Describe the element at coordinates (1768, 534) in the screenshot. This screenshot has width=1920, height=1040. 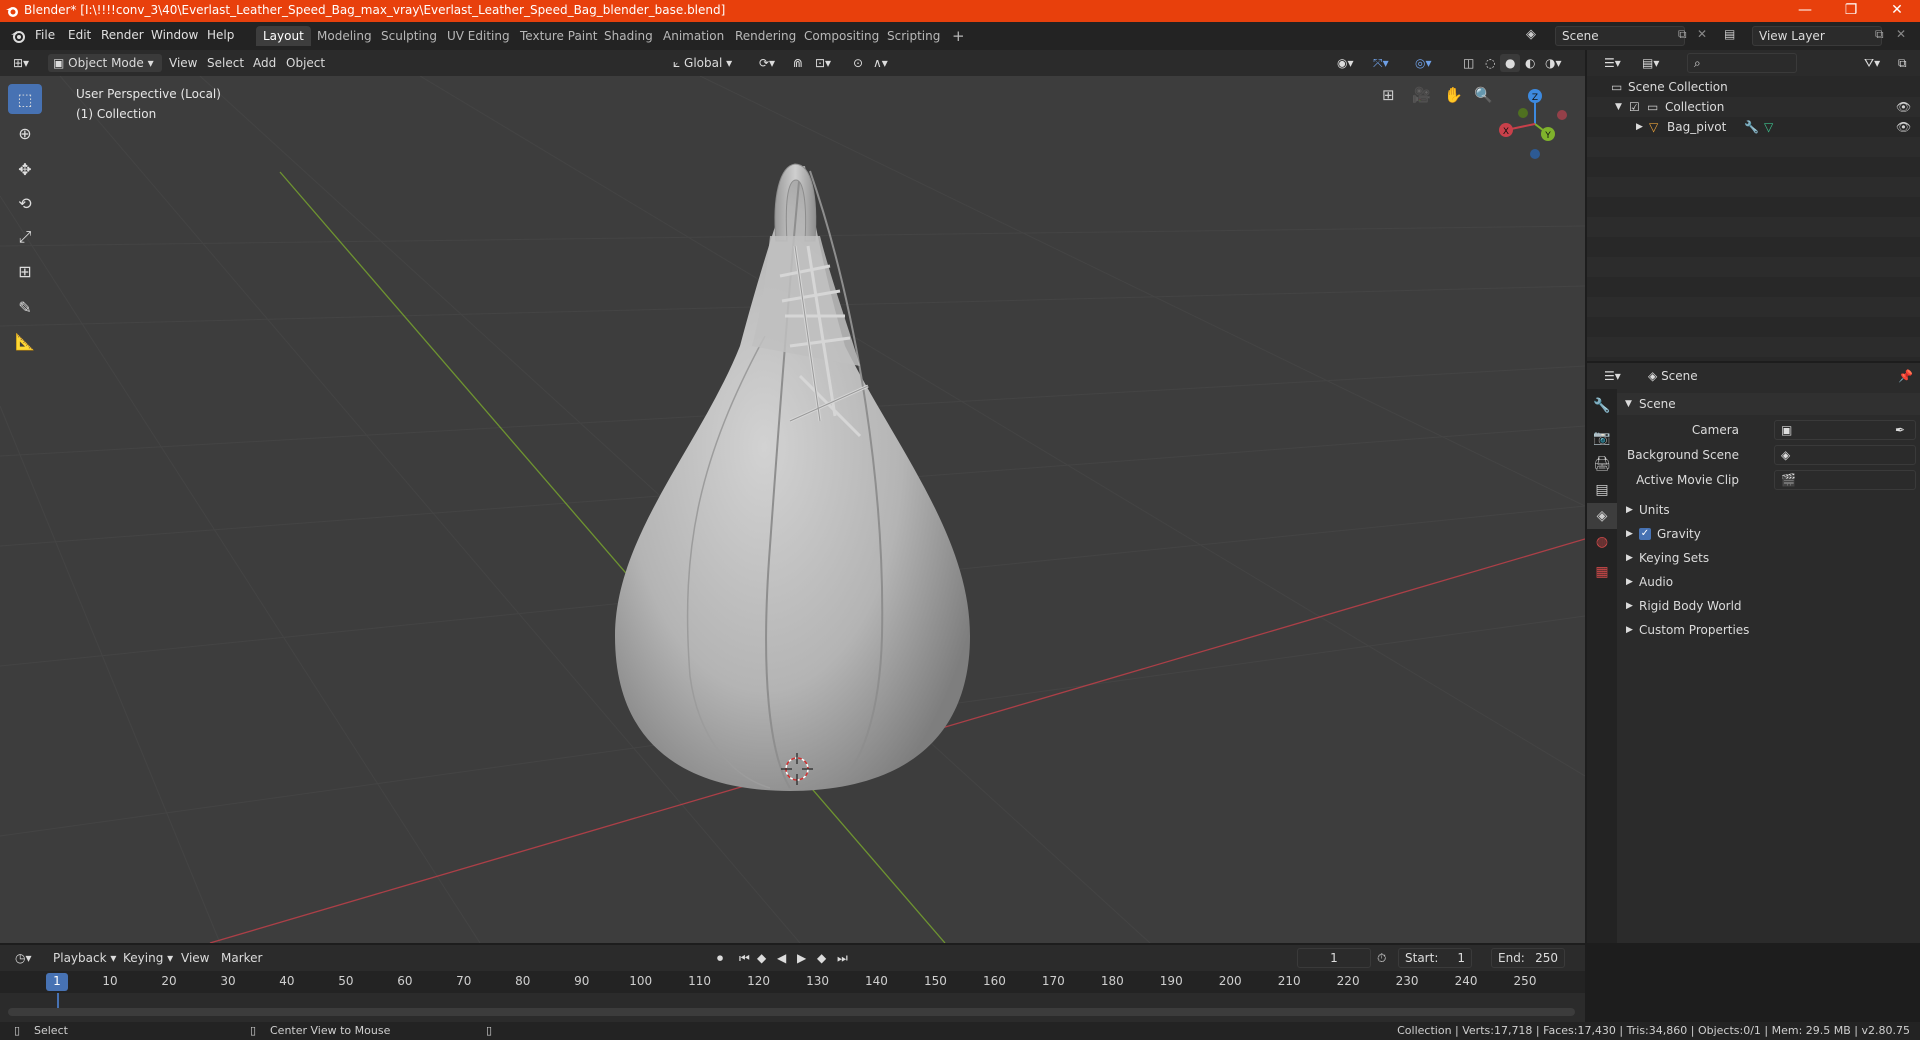
I see `panel-header-gravity: ▶ ✓ Gravity` at that location.